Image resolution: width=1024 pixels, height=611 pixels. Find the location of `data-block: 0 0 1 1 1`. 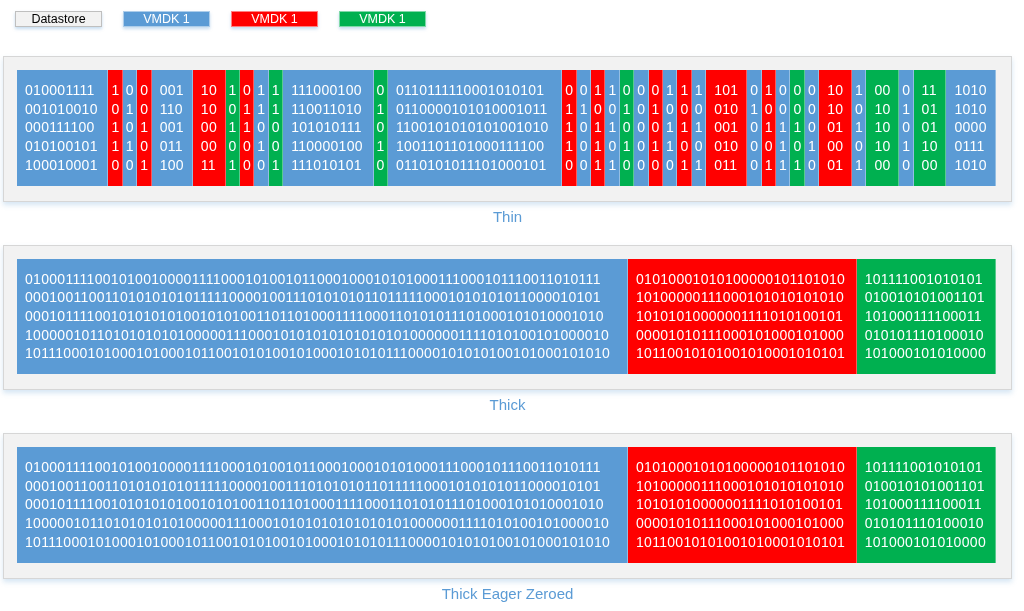

data-block: 0 0 1 1 1 is located at coordinates (783, 128).